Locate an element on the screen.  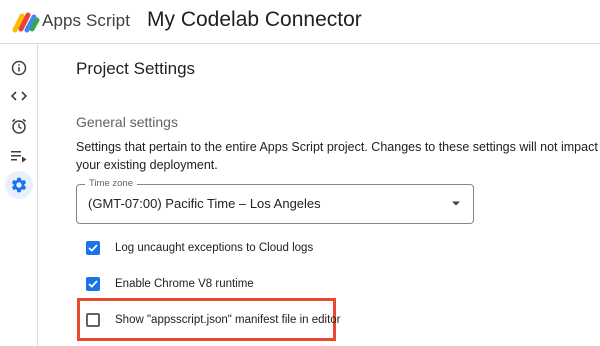
log-exceptions-checkbox is located at coordinates (93, 248).